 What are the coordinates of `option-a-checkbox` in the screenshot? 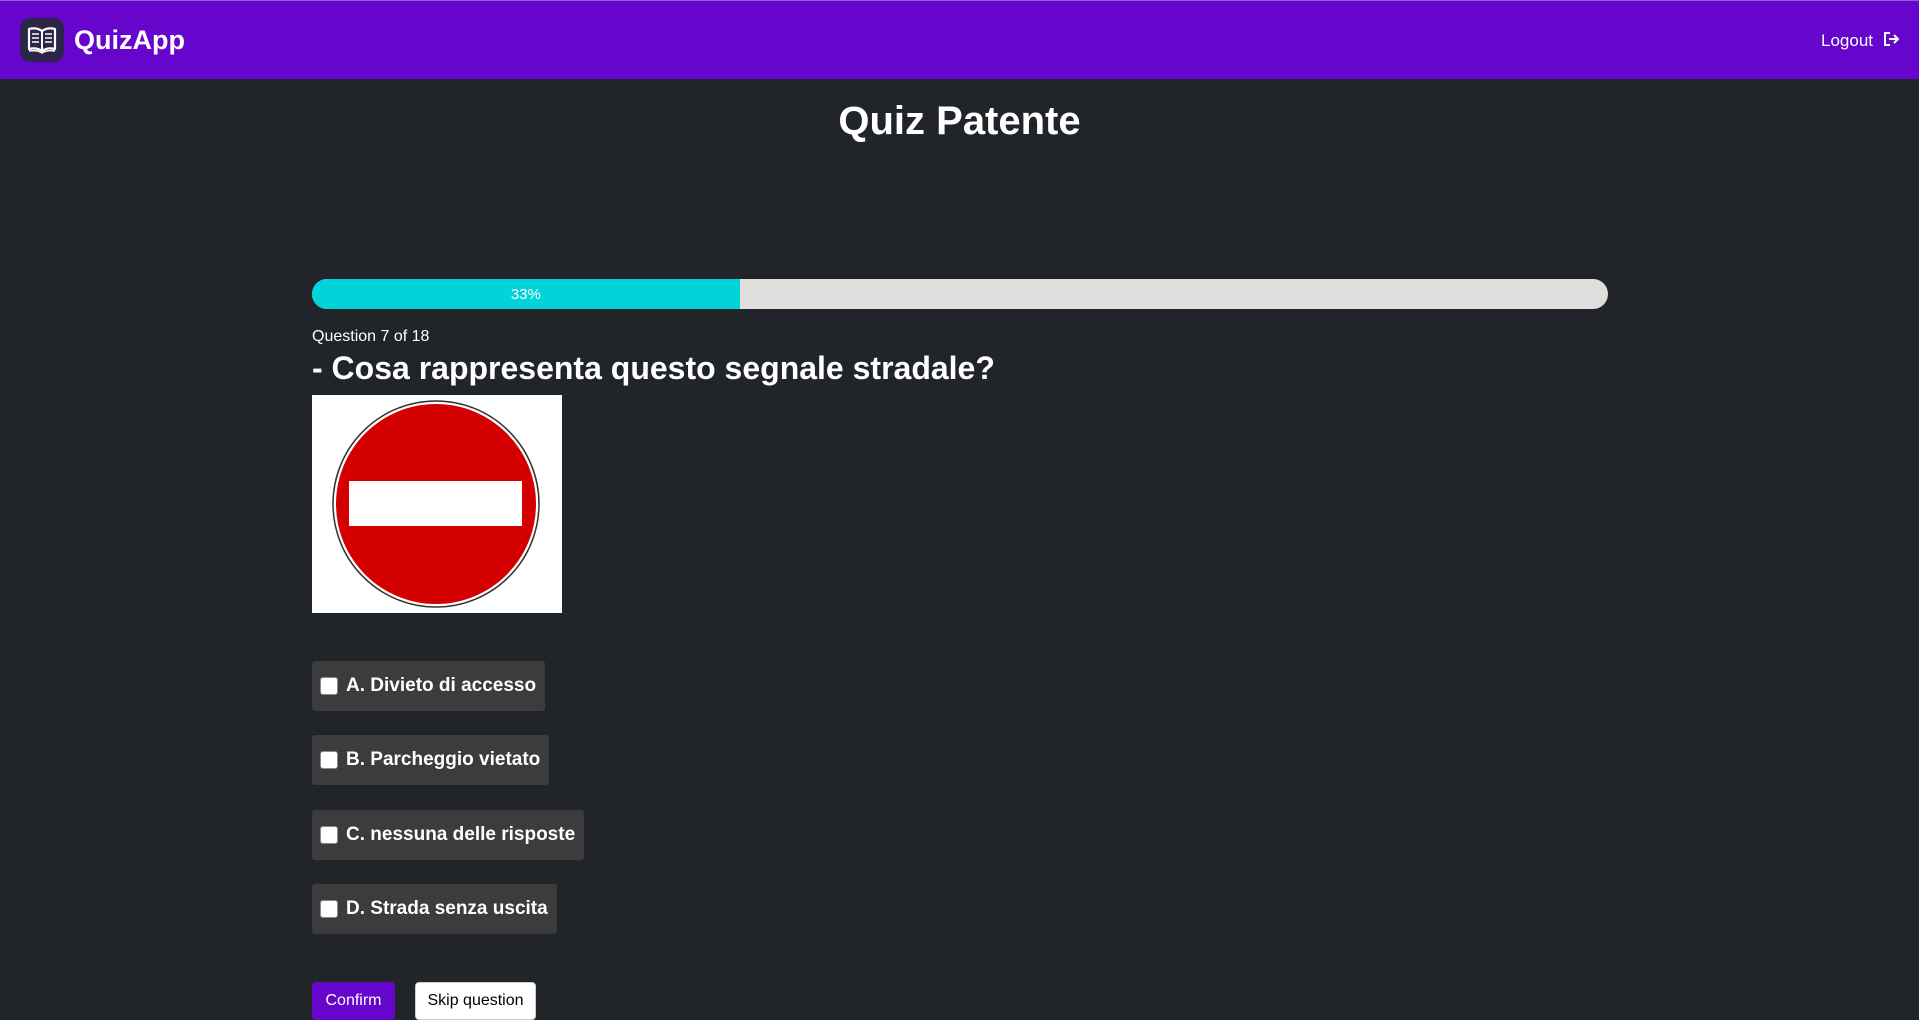 It's located at (329, 686).